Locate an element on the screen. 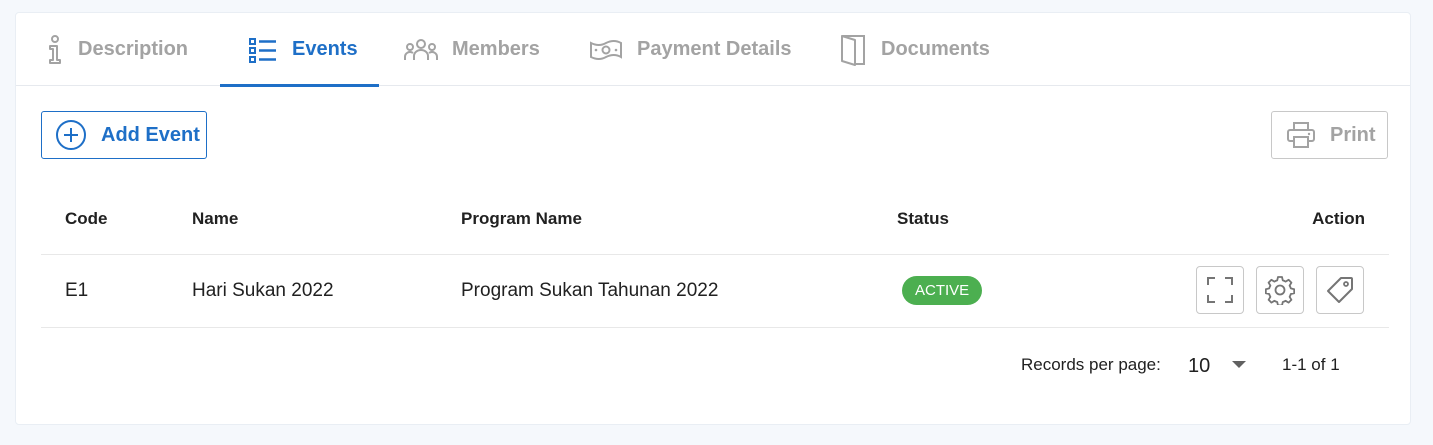 The width and height of the screenshot is (1433, 445). add-event-button: Add Event is located at coordinates (124, 135).